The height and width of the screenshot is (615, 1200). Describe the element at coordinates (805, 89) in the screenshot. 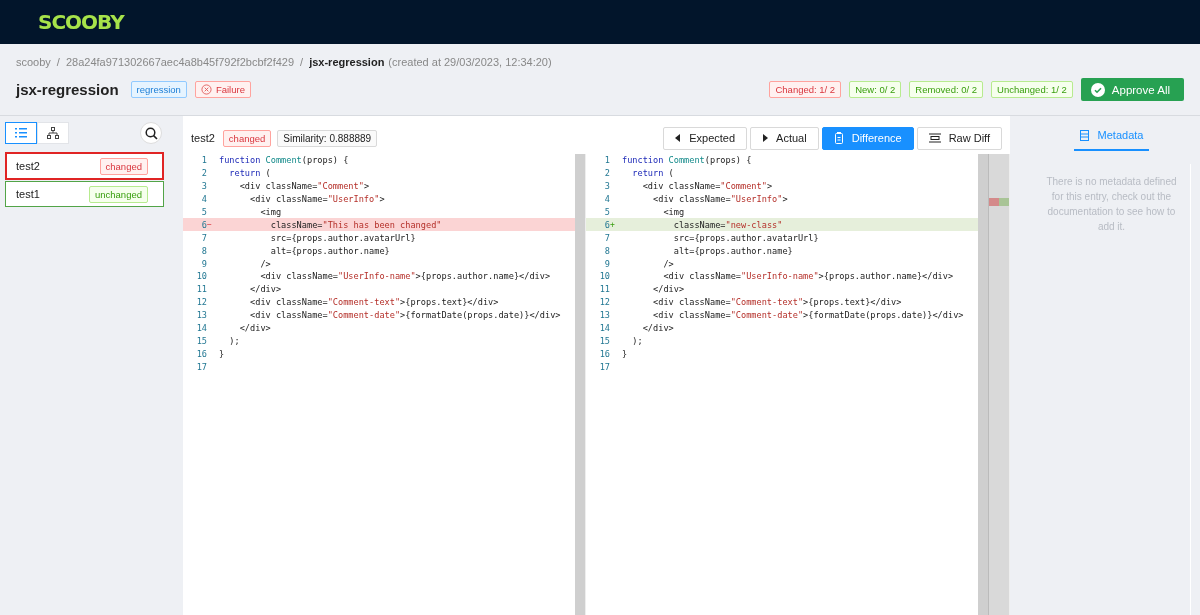

I see `count-tag: Changed: 1/ 2` at that location.